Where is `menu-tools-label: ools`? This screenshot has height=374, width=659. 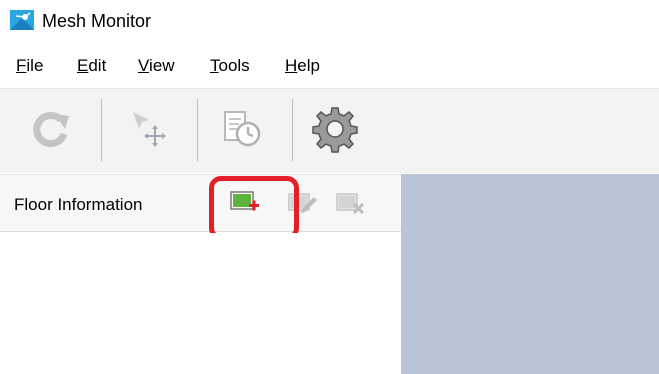
menu-tools-label: ools is located at coordinates (234, 65).